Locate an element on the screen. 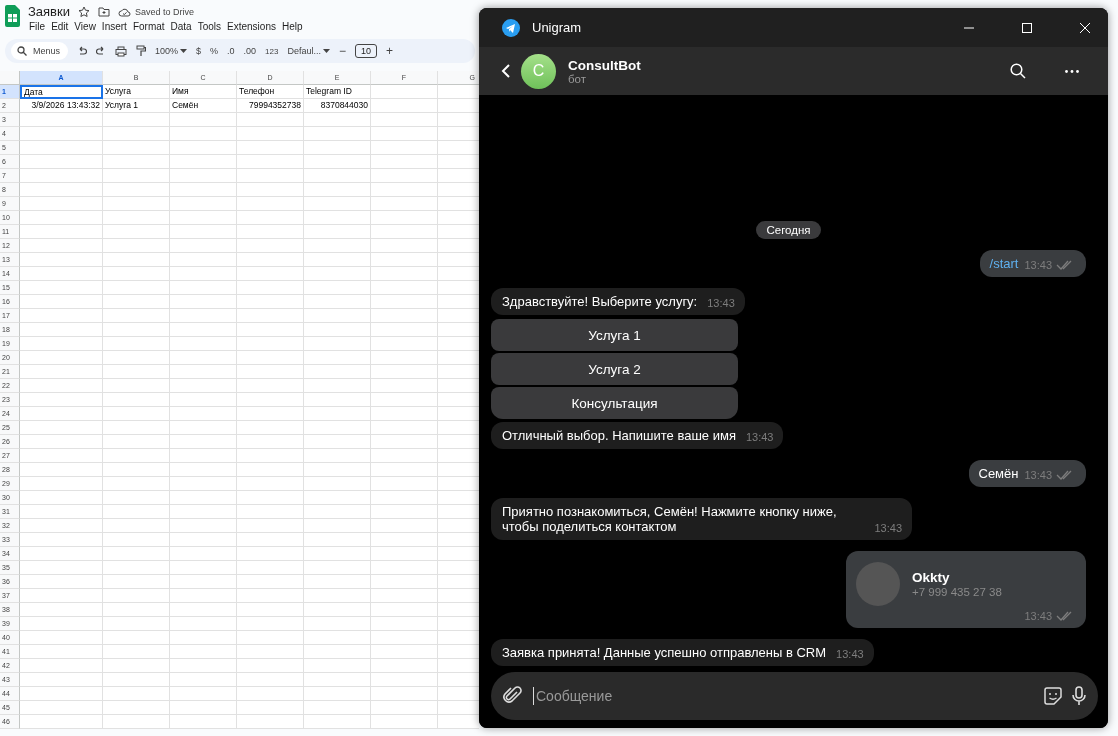 This screenshot has width=1118, height=736. menu-item: View is located at coordinates (87, 25).